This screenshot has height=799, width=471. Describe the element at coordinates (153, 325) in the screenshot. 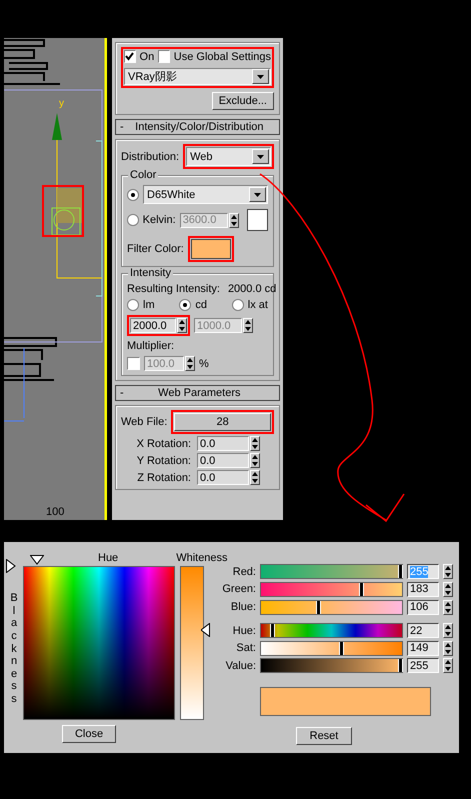

I see `intensity-field: 2000.0` at that location.